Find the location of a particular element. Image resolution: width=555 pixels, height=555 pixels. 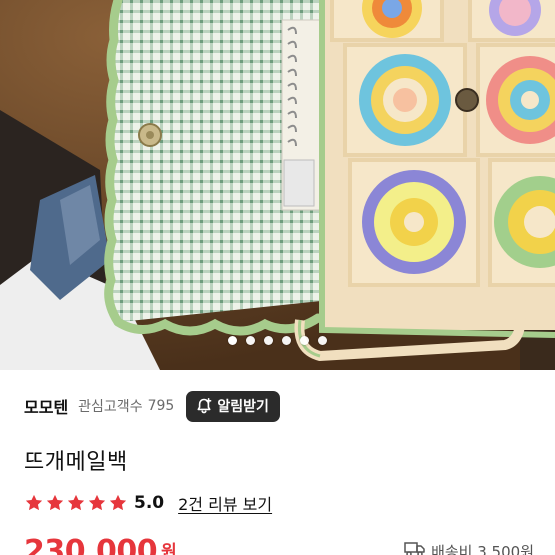

rating-row: 5.0 2건 리뷰 보기 is located at coordinates (148, 503).